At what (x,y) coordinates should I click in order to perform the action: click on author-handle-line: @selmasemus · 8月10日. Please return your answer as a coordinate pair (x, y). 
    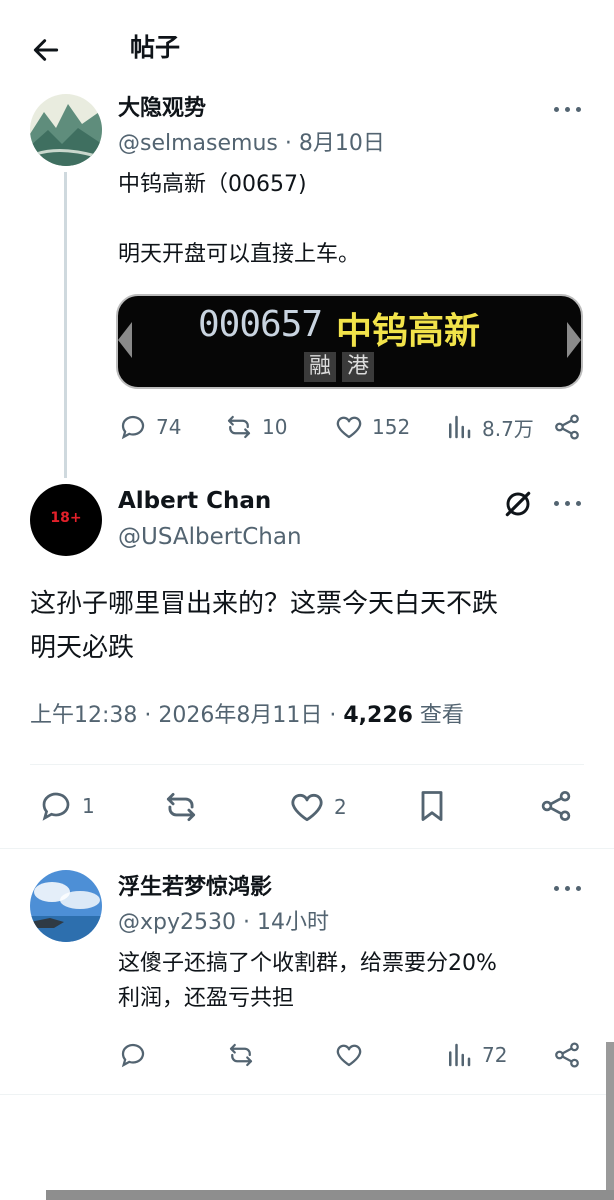
    Looking at the image, I should click on (251, 144).